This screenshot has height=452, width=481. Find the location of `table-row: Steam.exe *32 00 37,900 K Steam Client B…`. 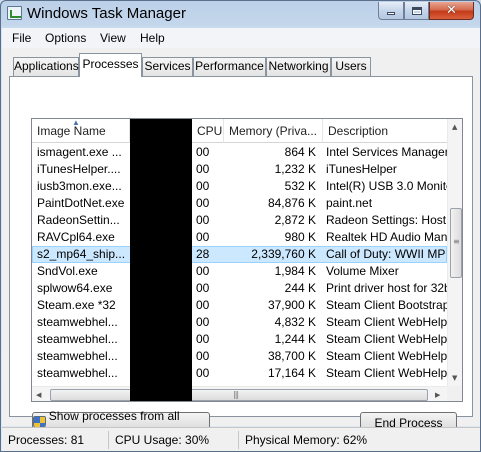

table-row: Steam.exe *32 00 37,900 K Steam Client B… is located at coordinates (239, 305).